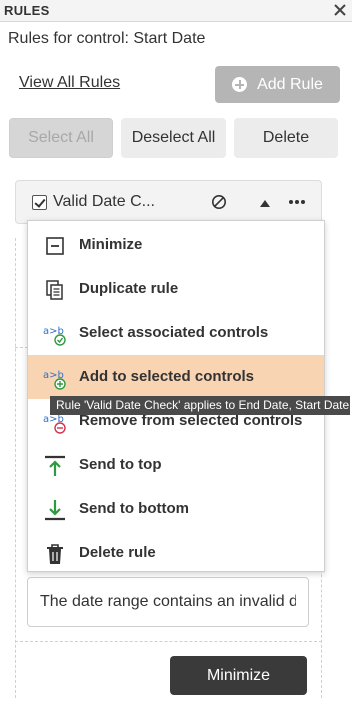 This screenshot has width=352, height=716. I want to click on menu-item-minimize: Minimize, so click(176, 245).